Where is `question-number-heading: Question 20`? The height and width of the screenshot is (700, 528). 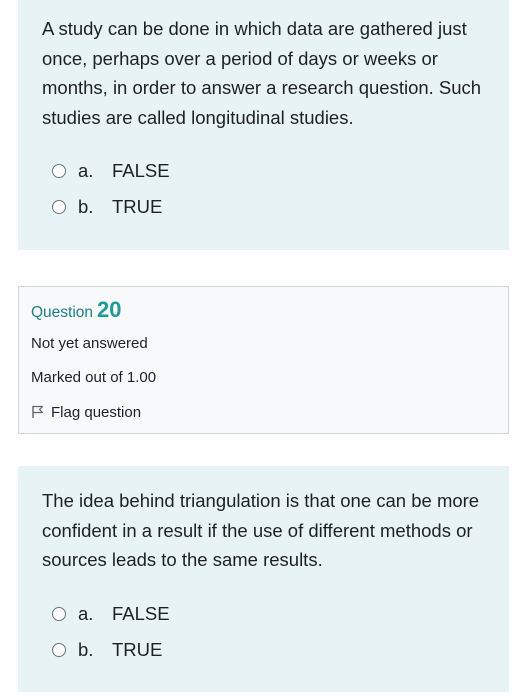 question-number-heading: Question 20 is located at coordinates (263, 312).